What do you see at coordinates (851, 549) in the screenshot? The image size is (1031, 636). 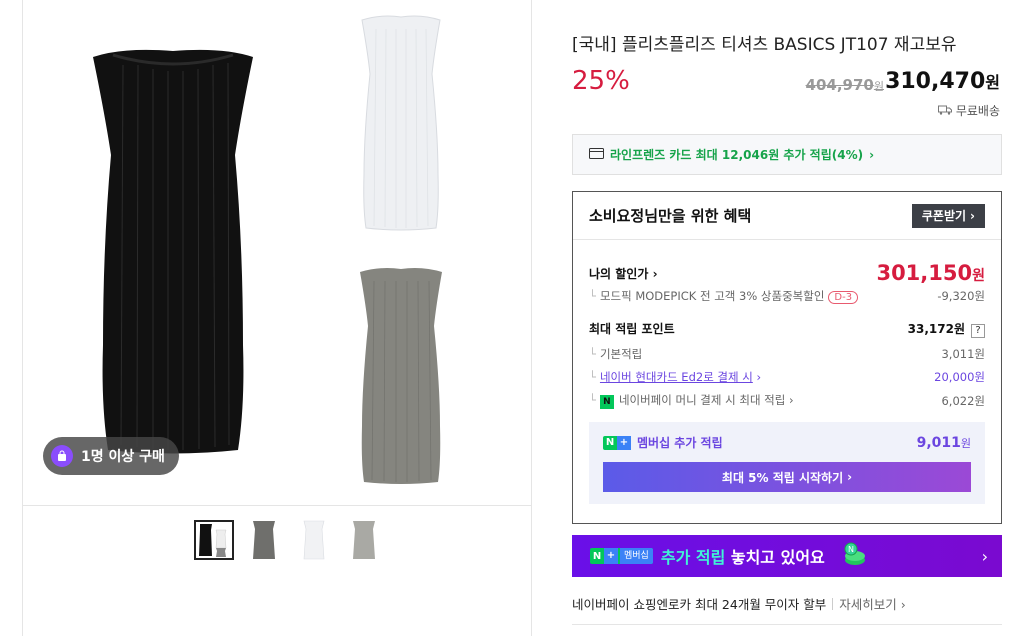 I see `svg-text: N` at bounding box center [851, 549].